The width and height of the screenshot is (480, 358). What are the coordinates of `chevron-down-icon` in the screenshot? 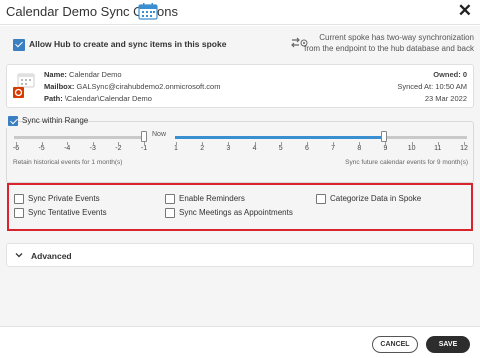 It's located at (19, 255).